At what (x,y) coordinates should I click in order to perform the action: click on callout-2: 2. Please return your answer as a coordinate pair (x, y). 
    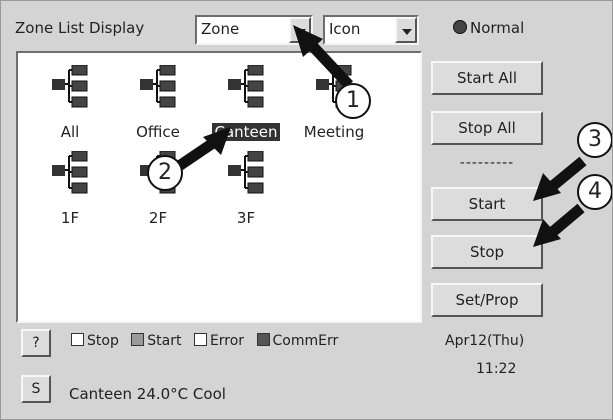
    Looking at the image, I should click on (165, 173).